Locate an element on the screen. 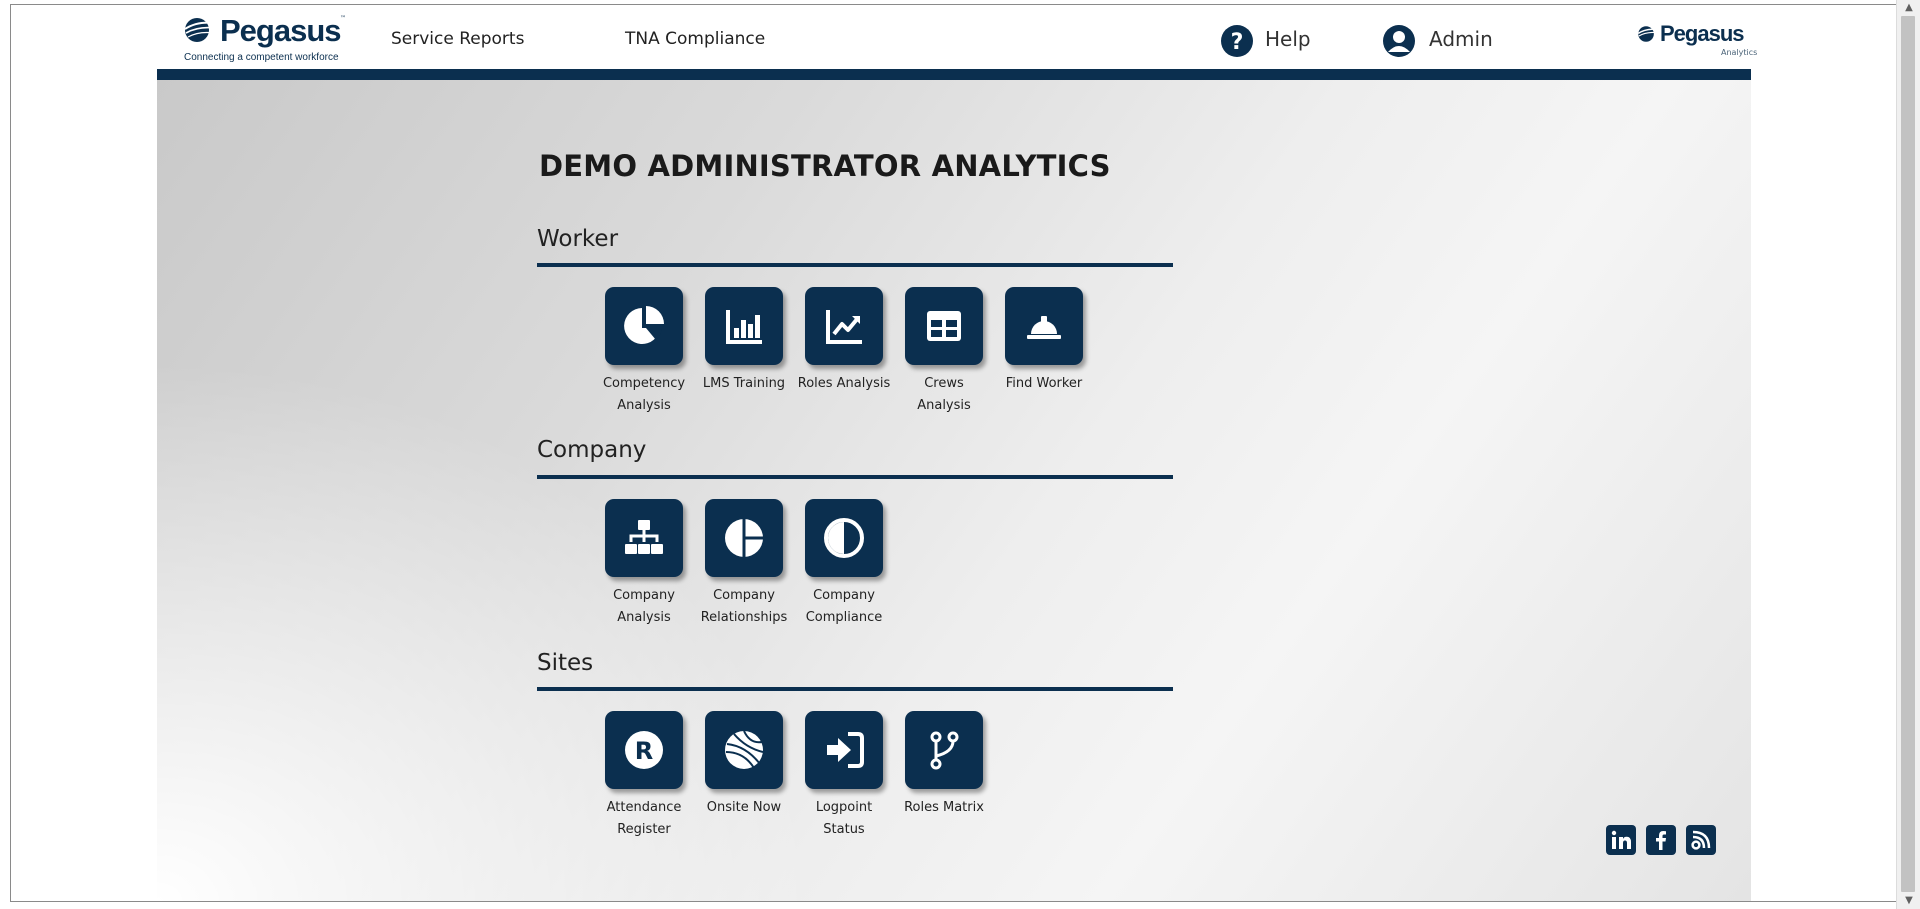  tile-company-compliance: Company Compliance is located at coordinates (844, 564).